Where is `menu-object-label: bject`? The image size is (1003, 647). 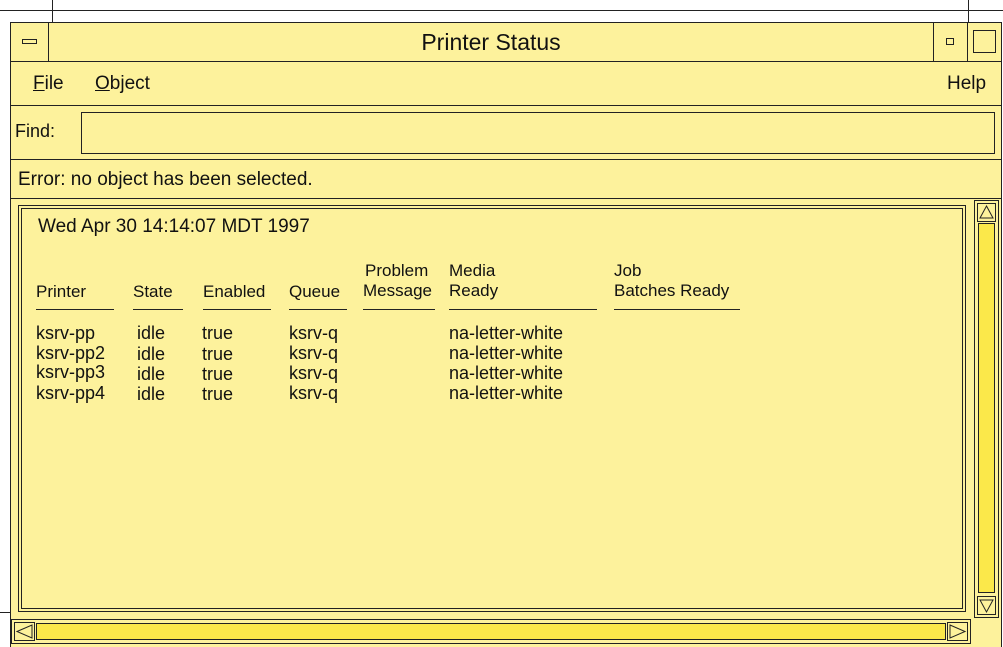 menu-object-label: bject is located at coordinates (129, 83).